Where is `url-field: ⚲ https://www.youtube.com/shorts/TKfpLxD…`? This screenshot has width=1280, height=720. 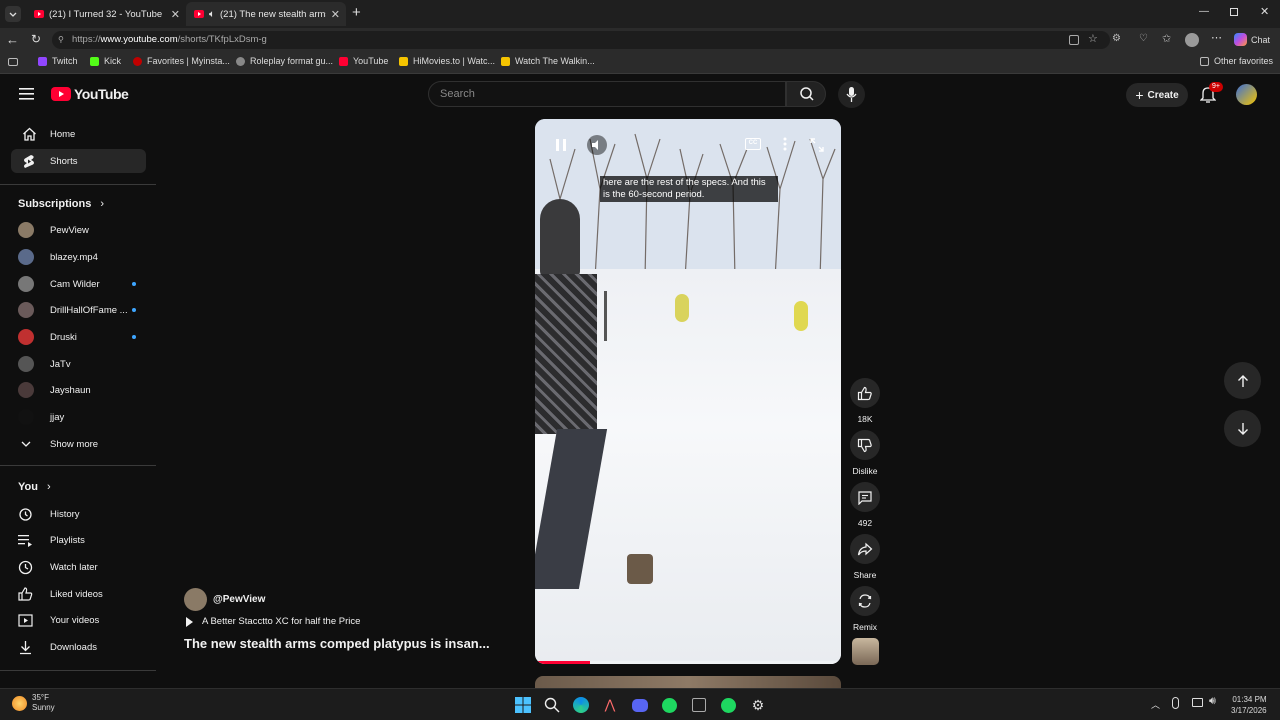
url-field: ⚲ https://www.youtube.com/shorts/TKfpLxD… is located at coordinates (581, 40).